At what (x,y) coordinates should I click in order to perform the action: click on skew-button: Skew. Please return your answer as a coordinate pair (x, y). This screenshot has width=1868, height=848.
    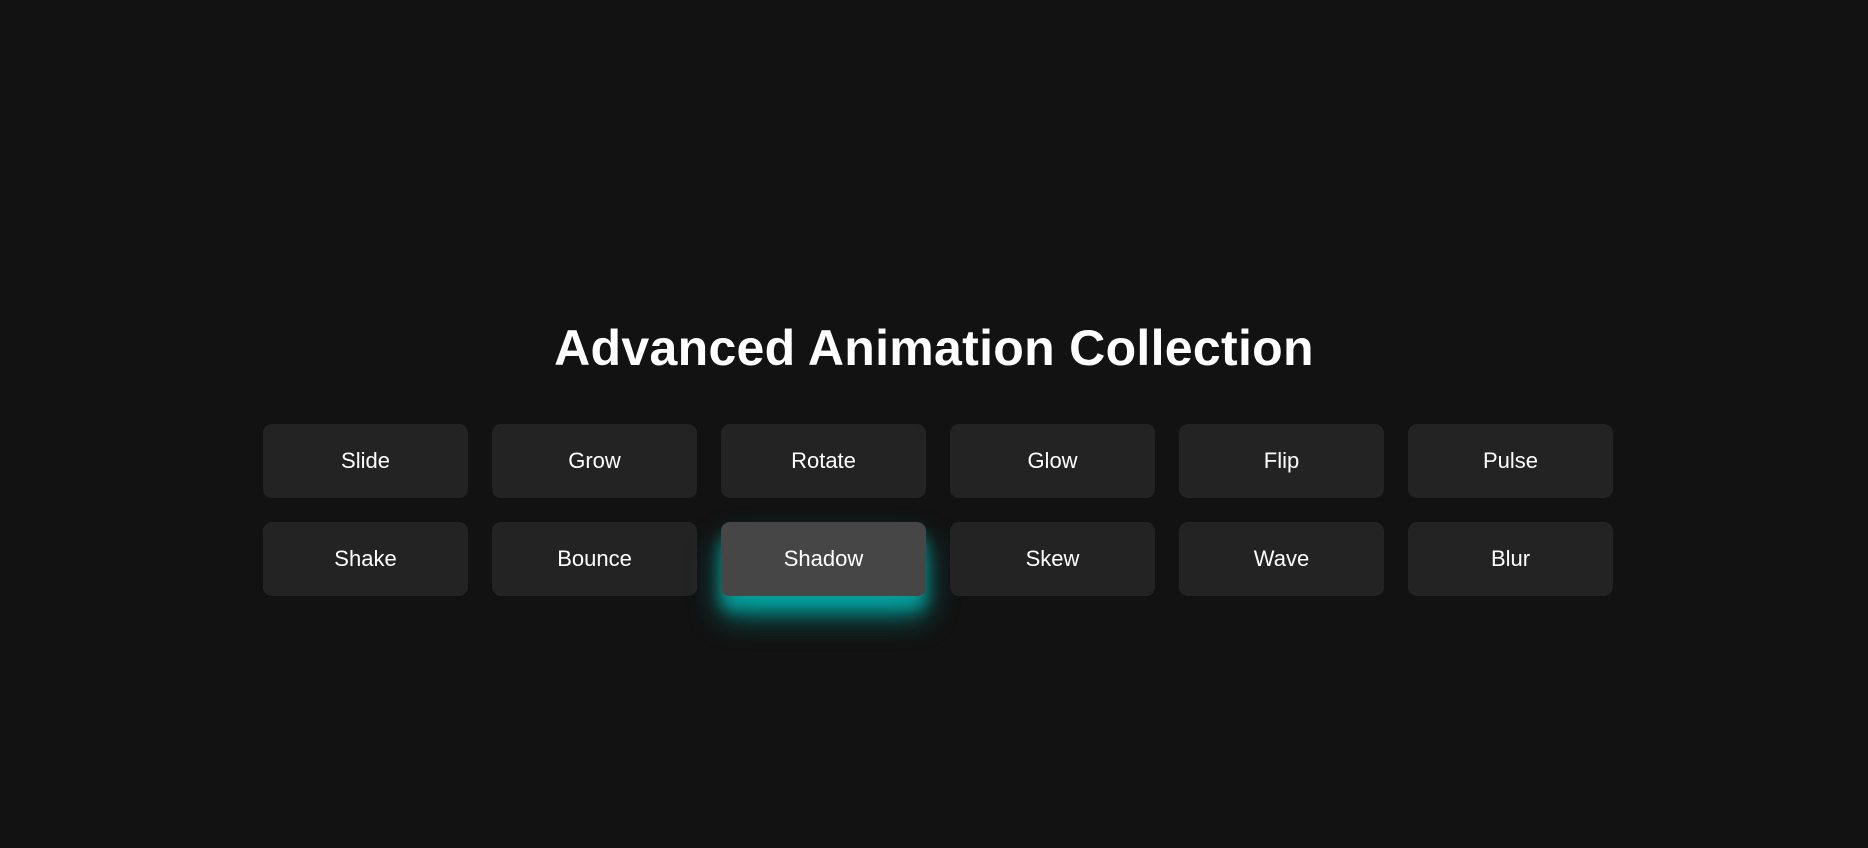
    Looking at the image, I should click on (1052, 559).